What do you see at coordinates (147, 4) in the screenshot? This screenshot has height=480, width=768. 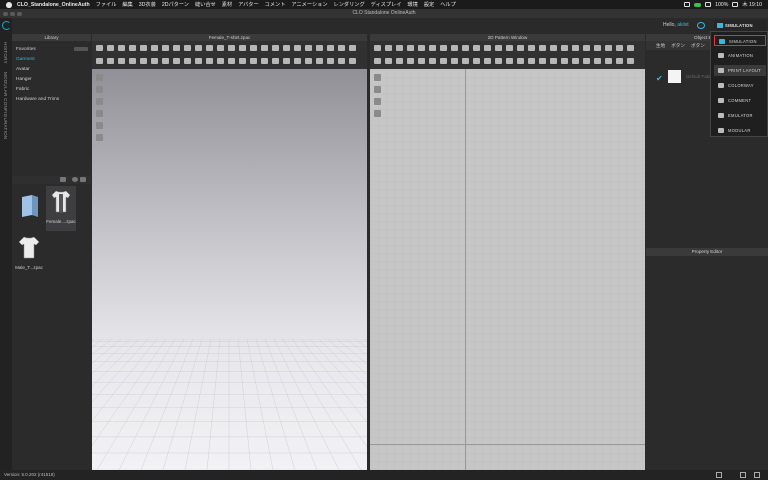 I see `menu-3d-garment: 3D衣装` at bounding box center [147, 4].